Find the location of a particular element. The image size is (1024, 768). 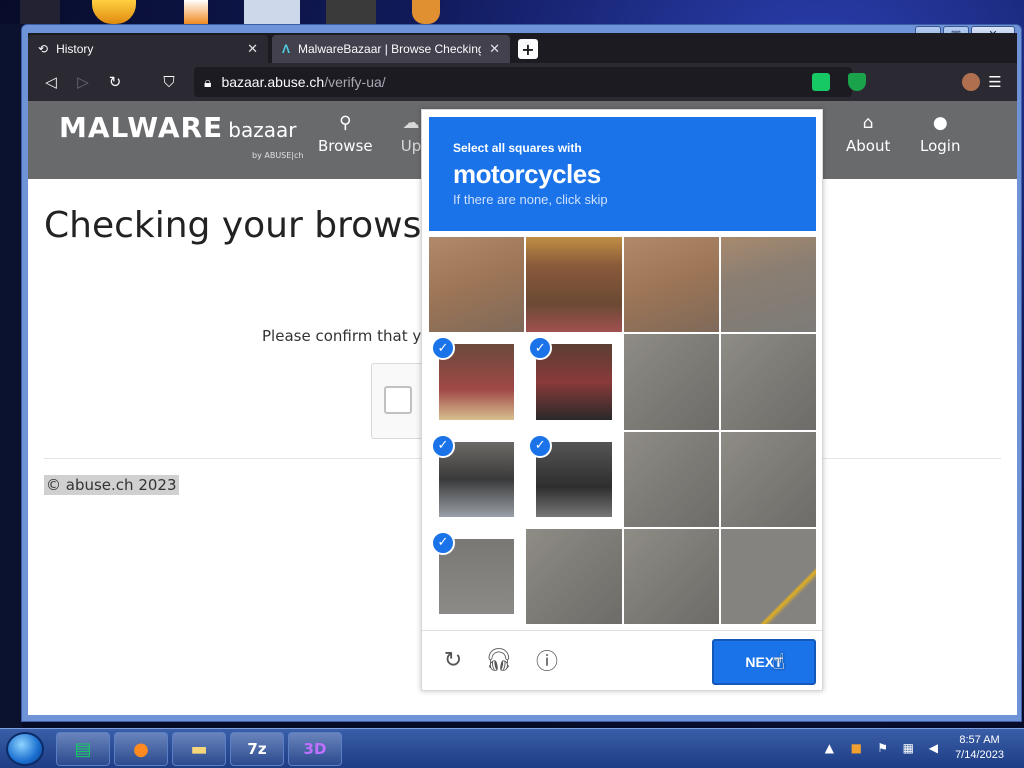

menu-upload: ☁ Up is located at coordinates (411, 134).